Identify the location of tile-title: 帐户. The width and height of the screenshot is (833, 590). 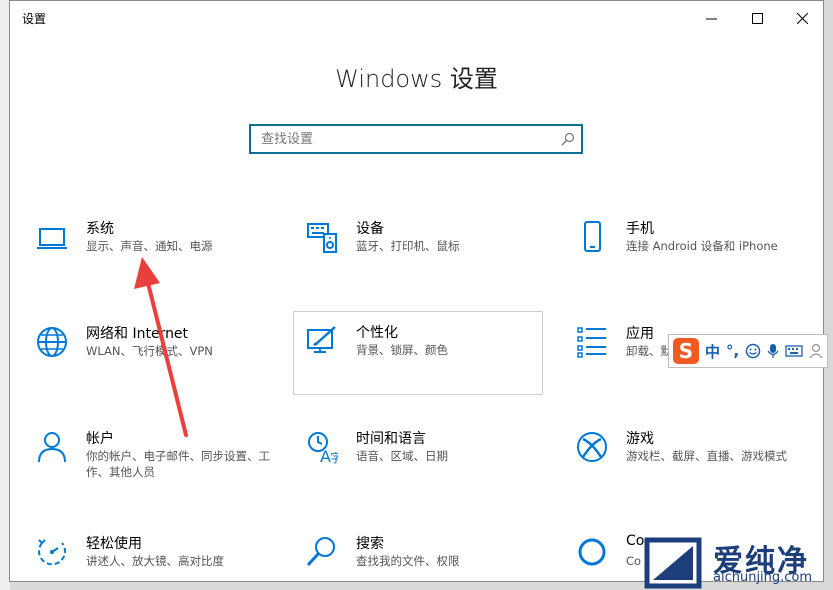
(100, 439).